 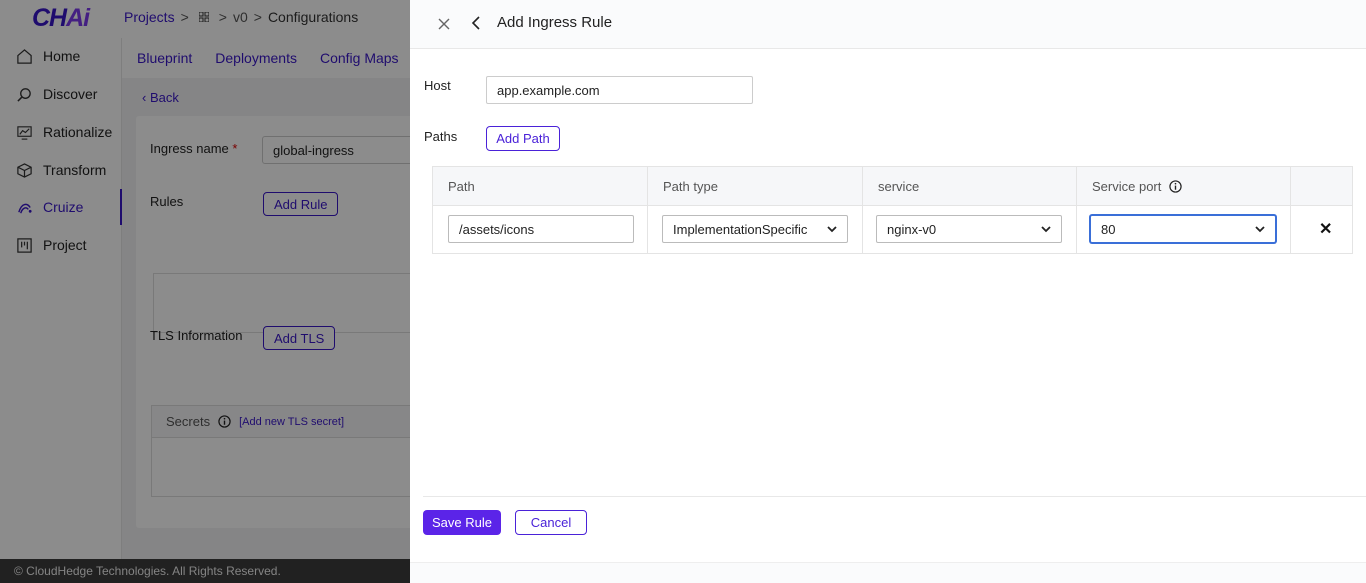 I want to click on cancel-button: Cancel, so click(x=551, y=522).